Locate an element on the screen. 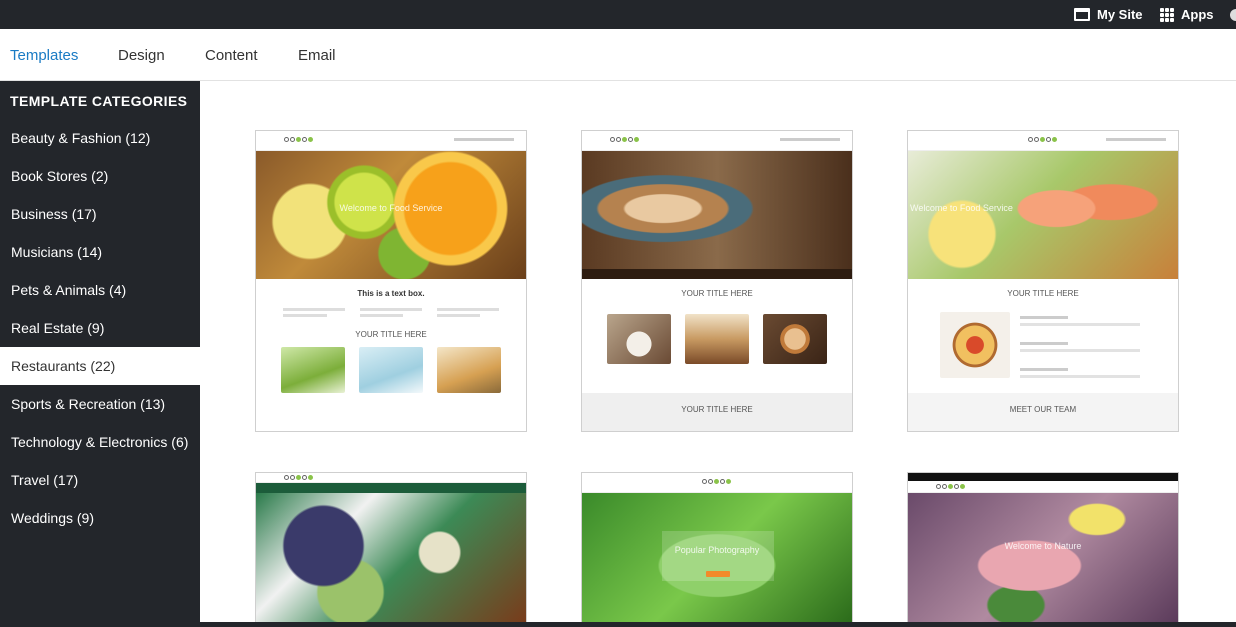  sidebar-heading: TEMPLATE CATEGORIES is located at coordinates (99, 101).